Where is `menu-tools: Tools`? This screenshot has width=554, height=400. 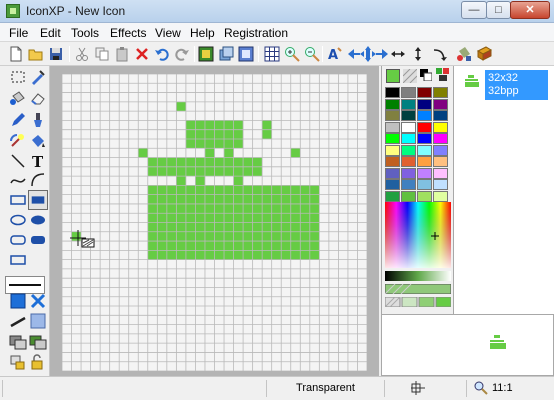 menu-tools: Tools is located at coordinates (85, 33).